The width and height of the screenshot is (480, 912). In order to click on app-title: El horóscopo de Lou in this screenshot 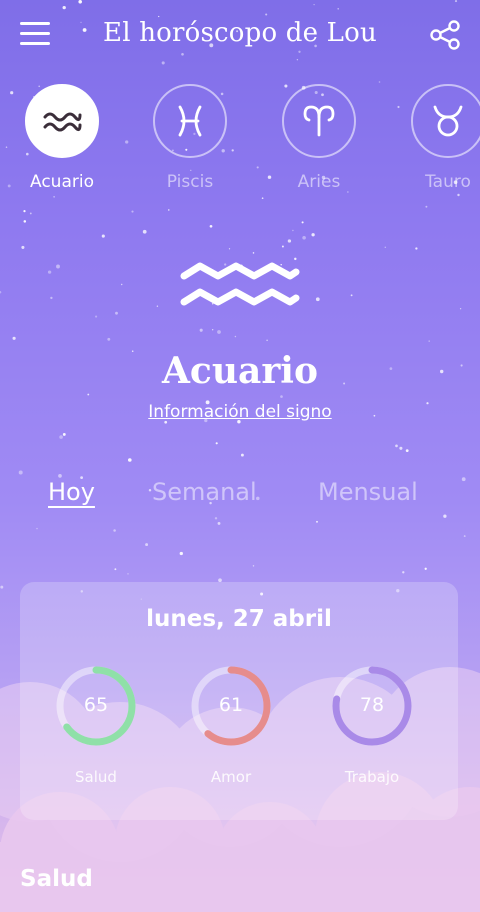, I will do `click(240, 33)`.